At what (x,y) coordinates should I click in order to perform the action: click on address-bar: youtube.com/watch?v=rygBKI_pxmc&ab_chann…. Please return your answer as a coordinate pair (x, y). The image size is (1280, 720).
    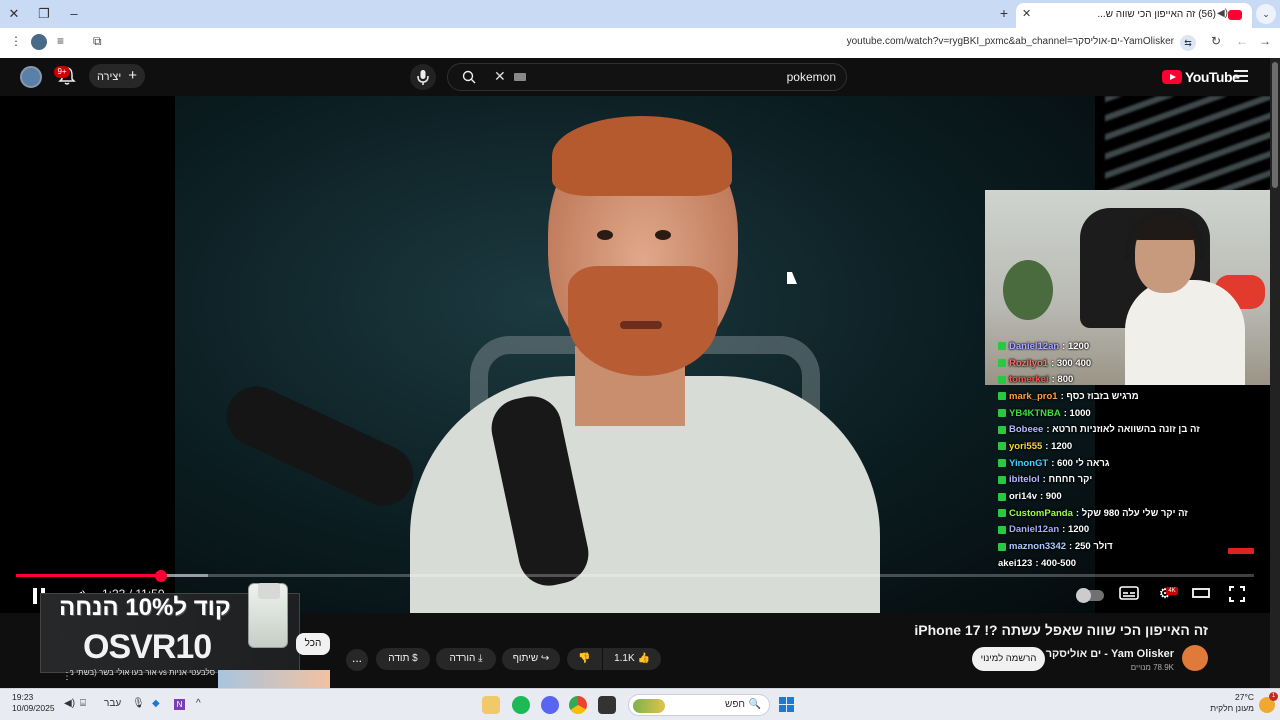
    Looking at the image, I should click on (657, 43).